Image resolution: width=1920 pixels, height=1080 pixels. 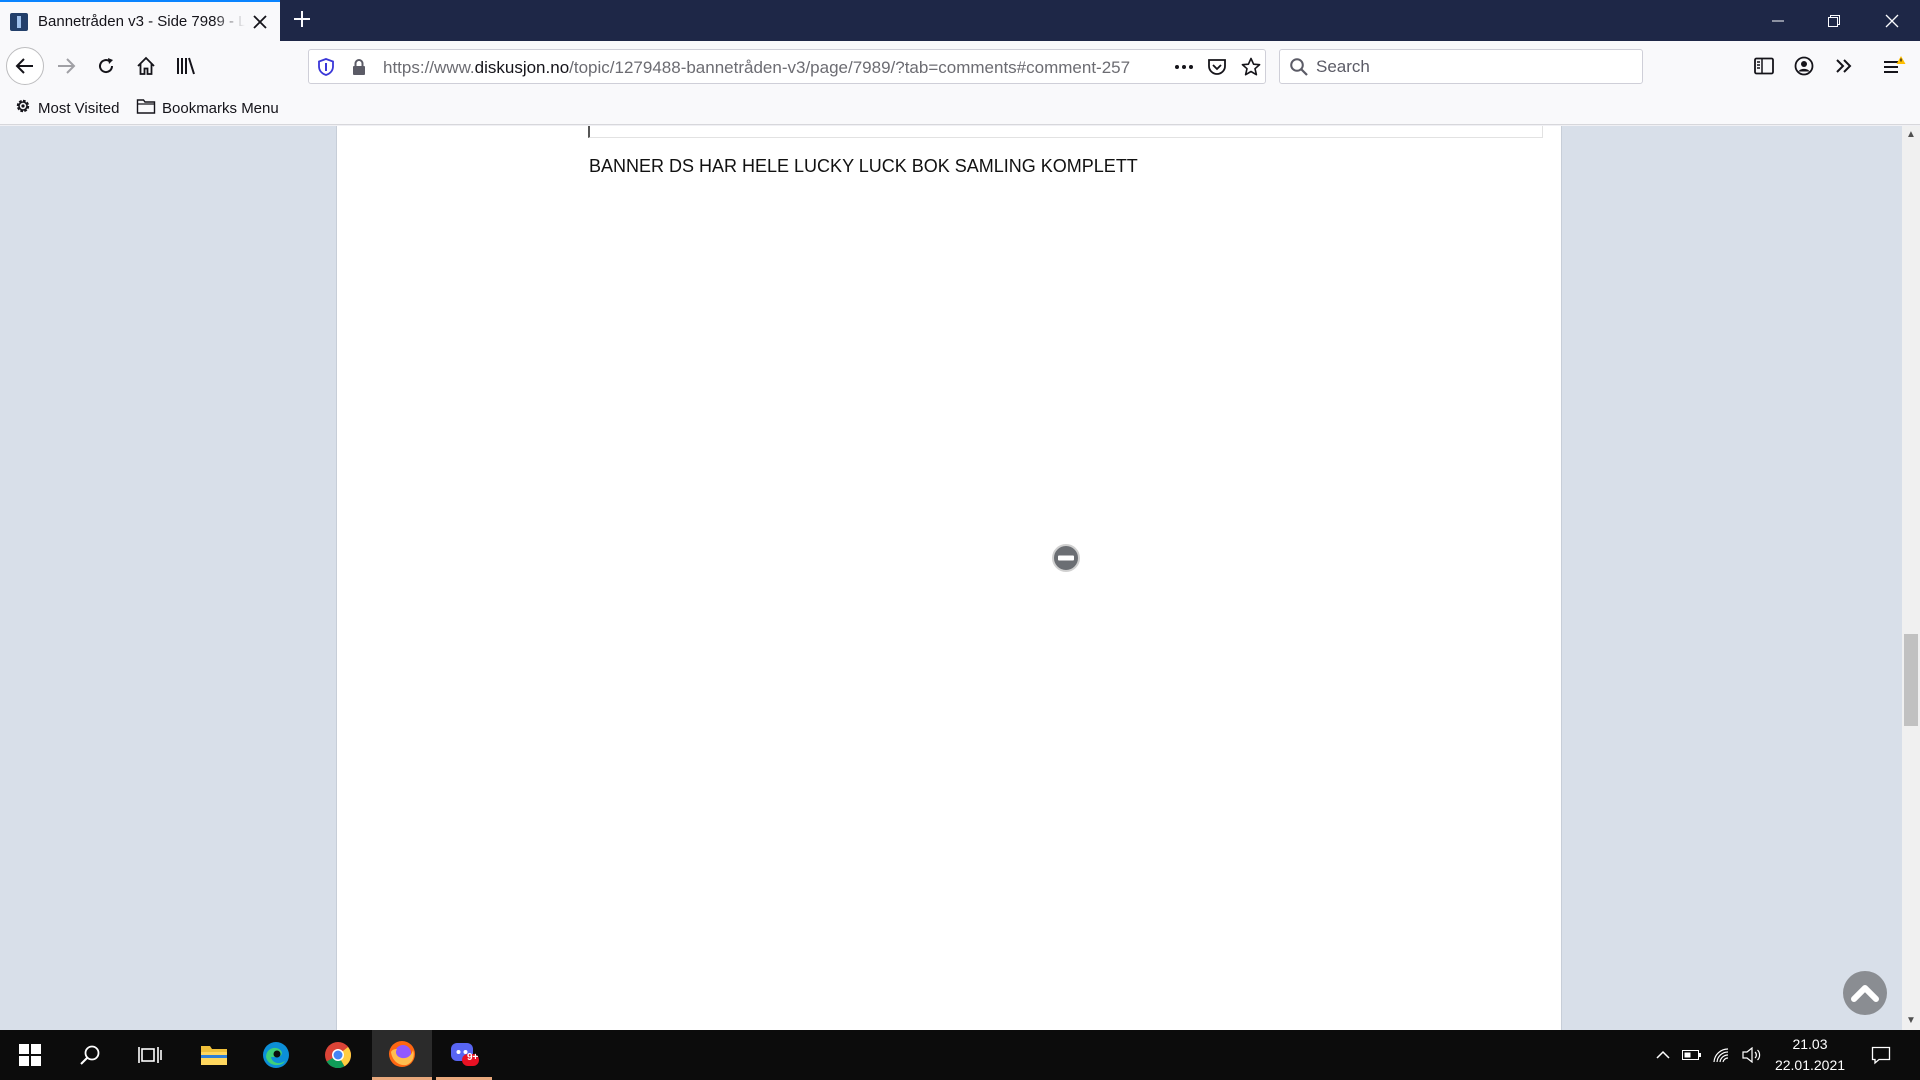 What do you see at coordinates (146, 66) in the screenshot?
I see `home-button` at bounding box center [146, 66].